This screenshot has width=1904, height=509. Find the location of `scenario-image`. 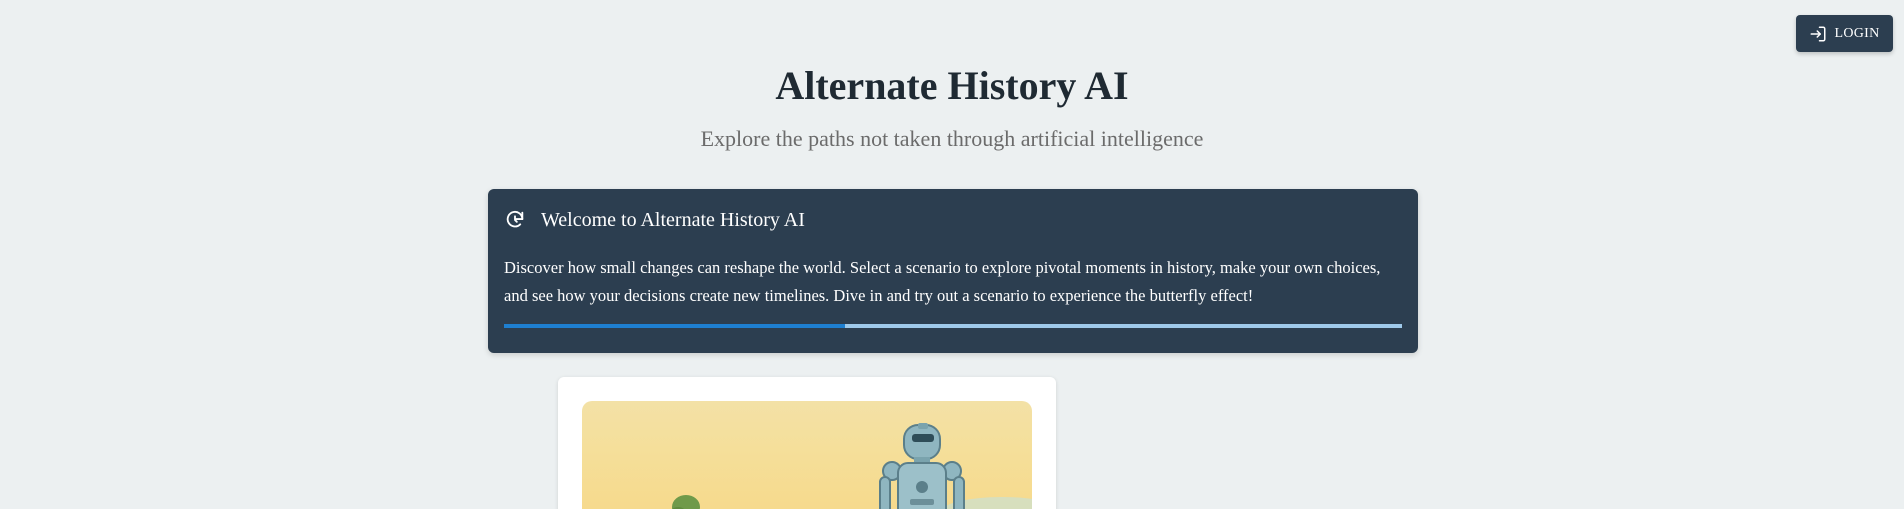

scenario-image is located at coordinates (807, 455).